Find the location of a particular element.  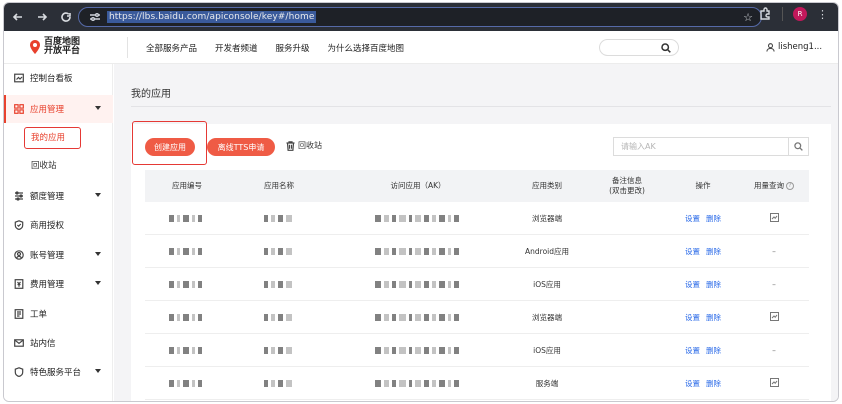

nav-why-baidu-map: 为什么选择百度地图 is located at coordinates (366, 48).